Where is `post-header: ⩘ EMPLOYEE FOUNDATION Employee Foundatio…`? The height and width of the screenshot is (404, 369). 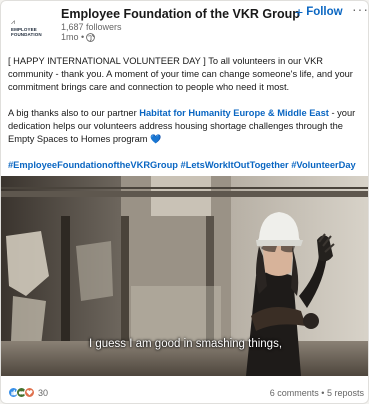 post-header: ⩘ EMPLOYEE FOUNDATION Employee Foundatio… is located at coordinates (184, 25).